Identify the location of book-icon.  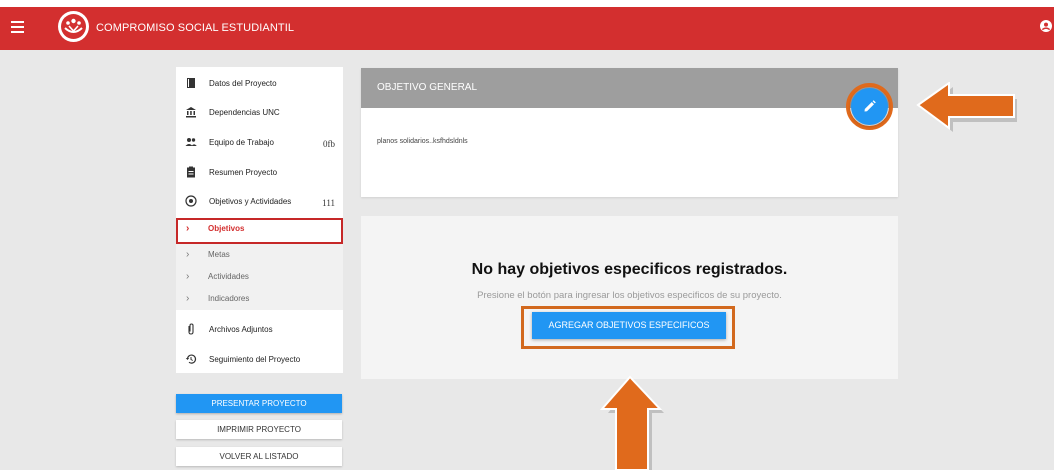
(191, 83).